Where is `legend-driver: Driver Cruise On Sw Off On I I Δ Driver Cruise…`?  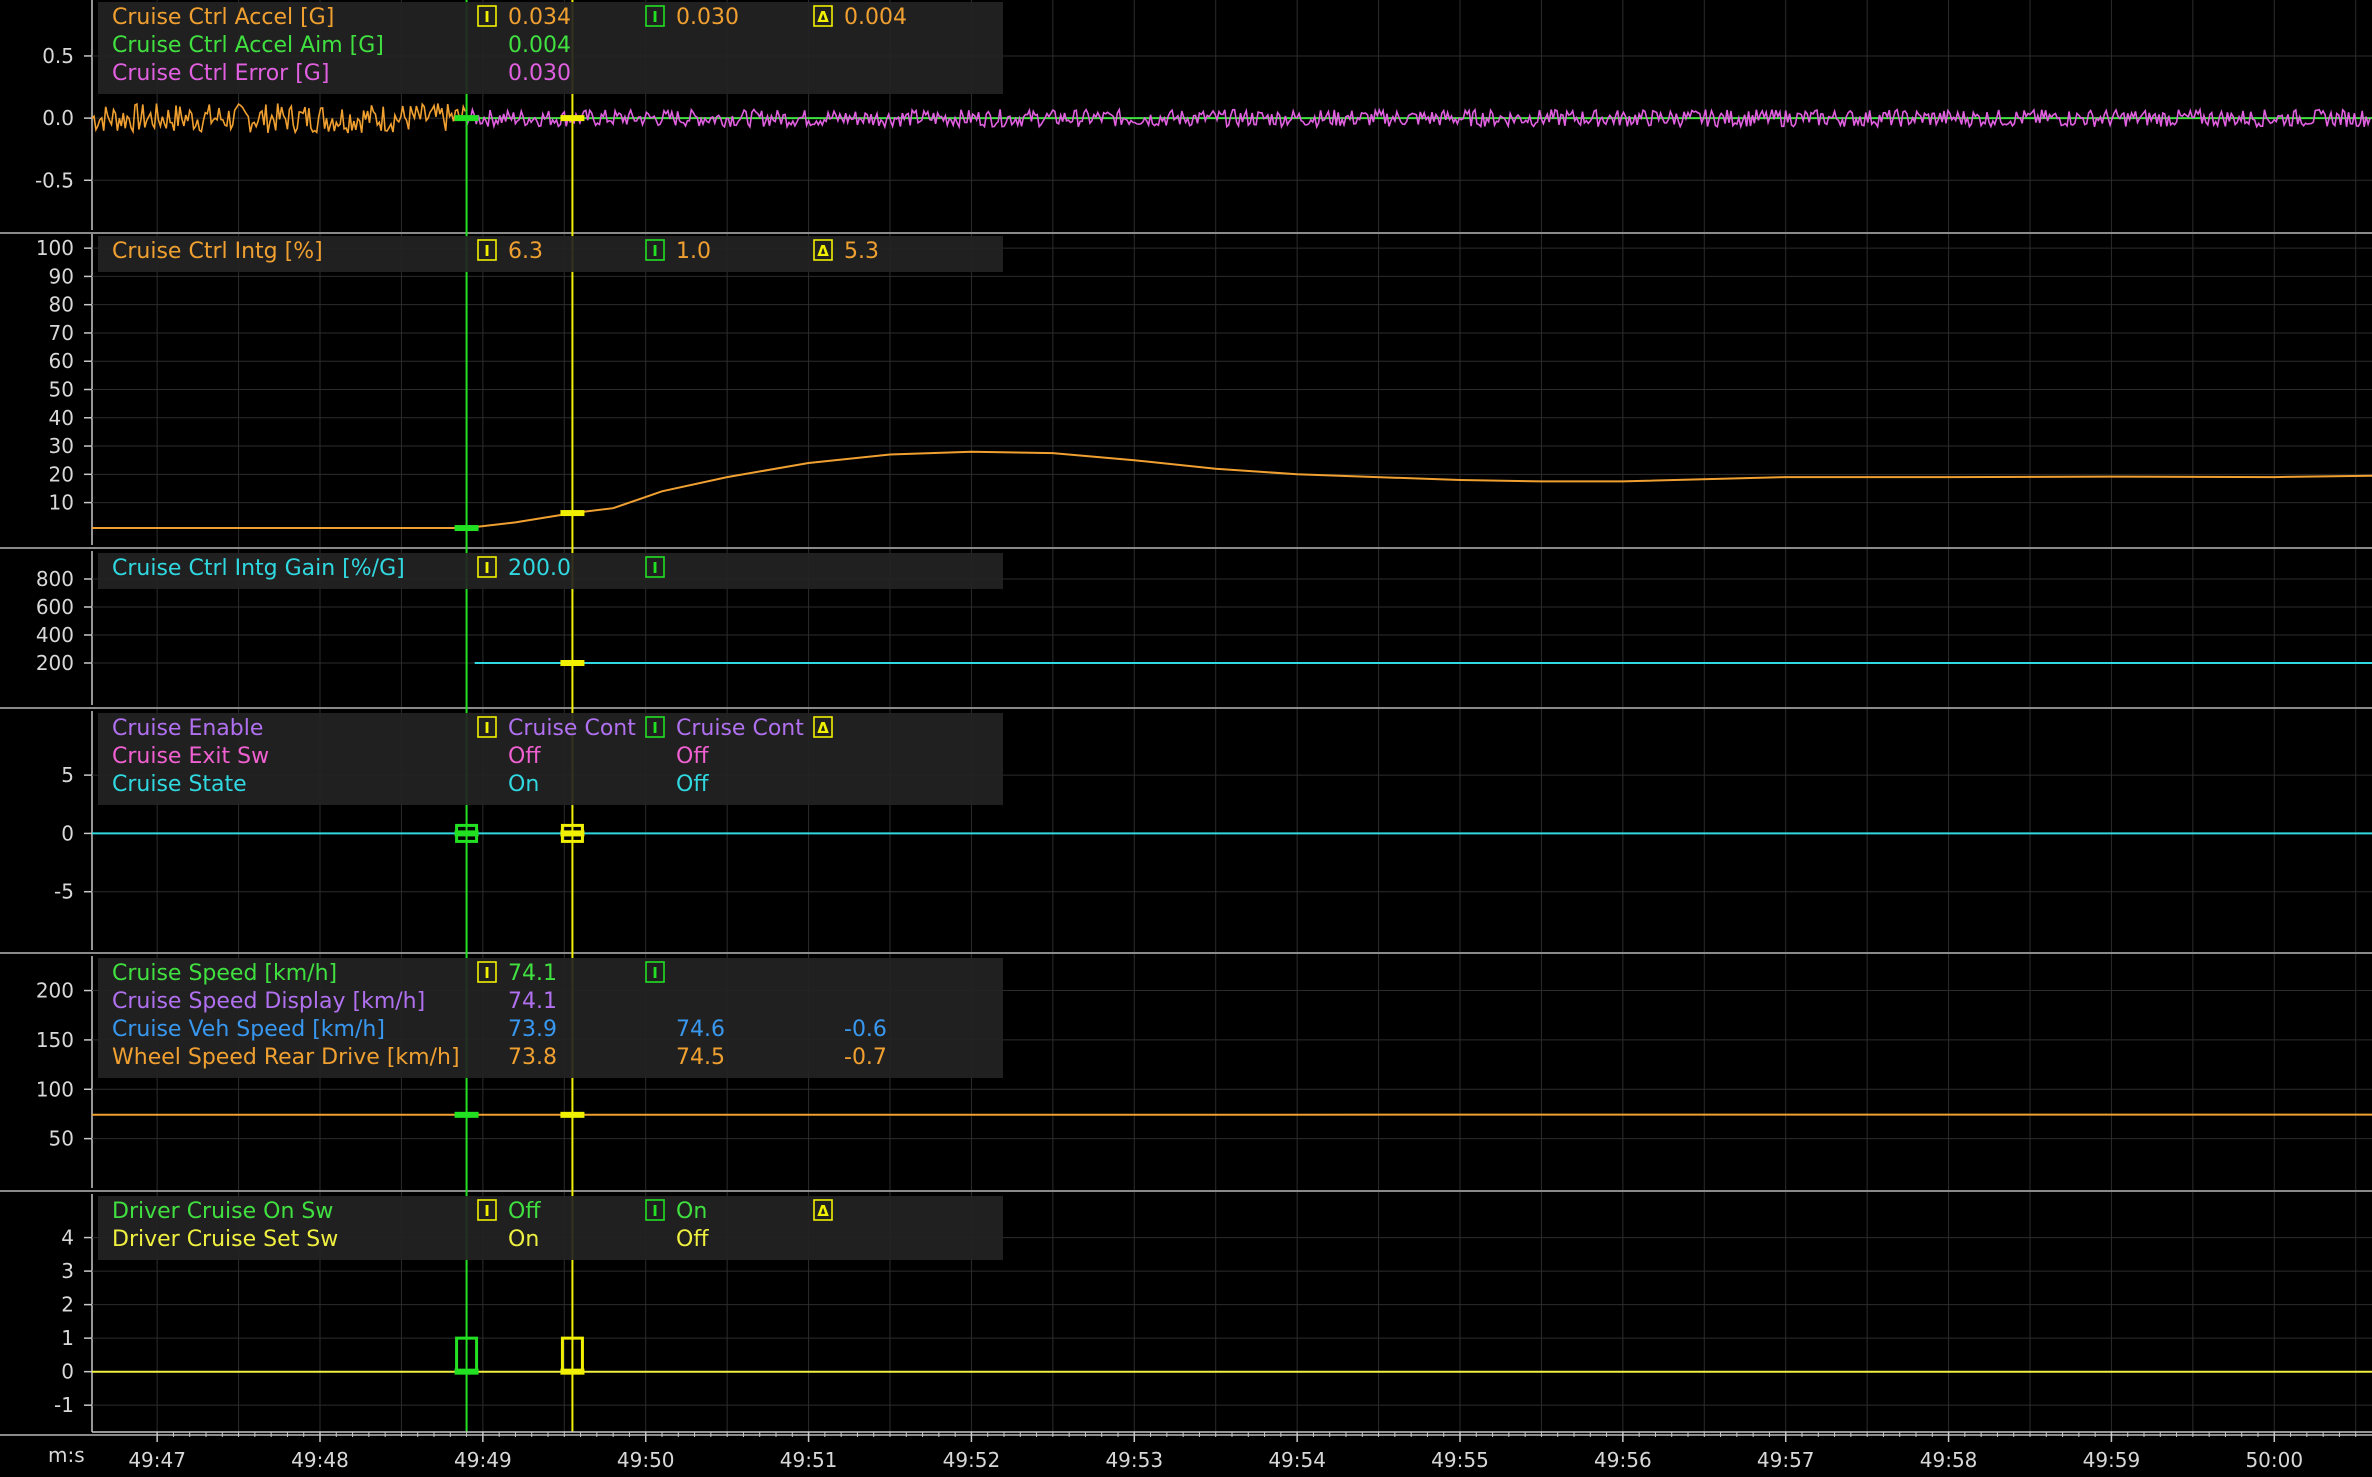 legend-driver: Driver Cruise On Sw Off On I I Δ Driver Cruise… is located at coordinates (550, 1228).